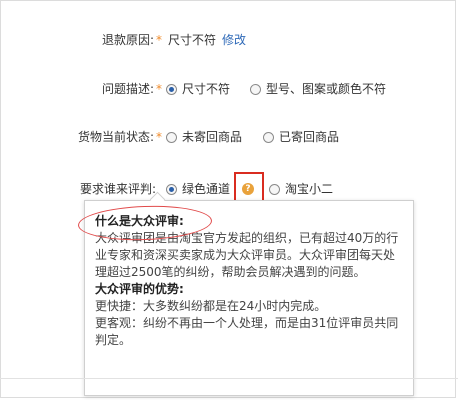  I want to click on problem-description-label: 问题描述:, so click(127, 89).